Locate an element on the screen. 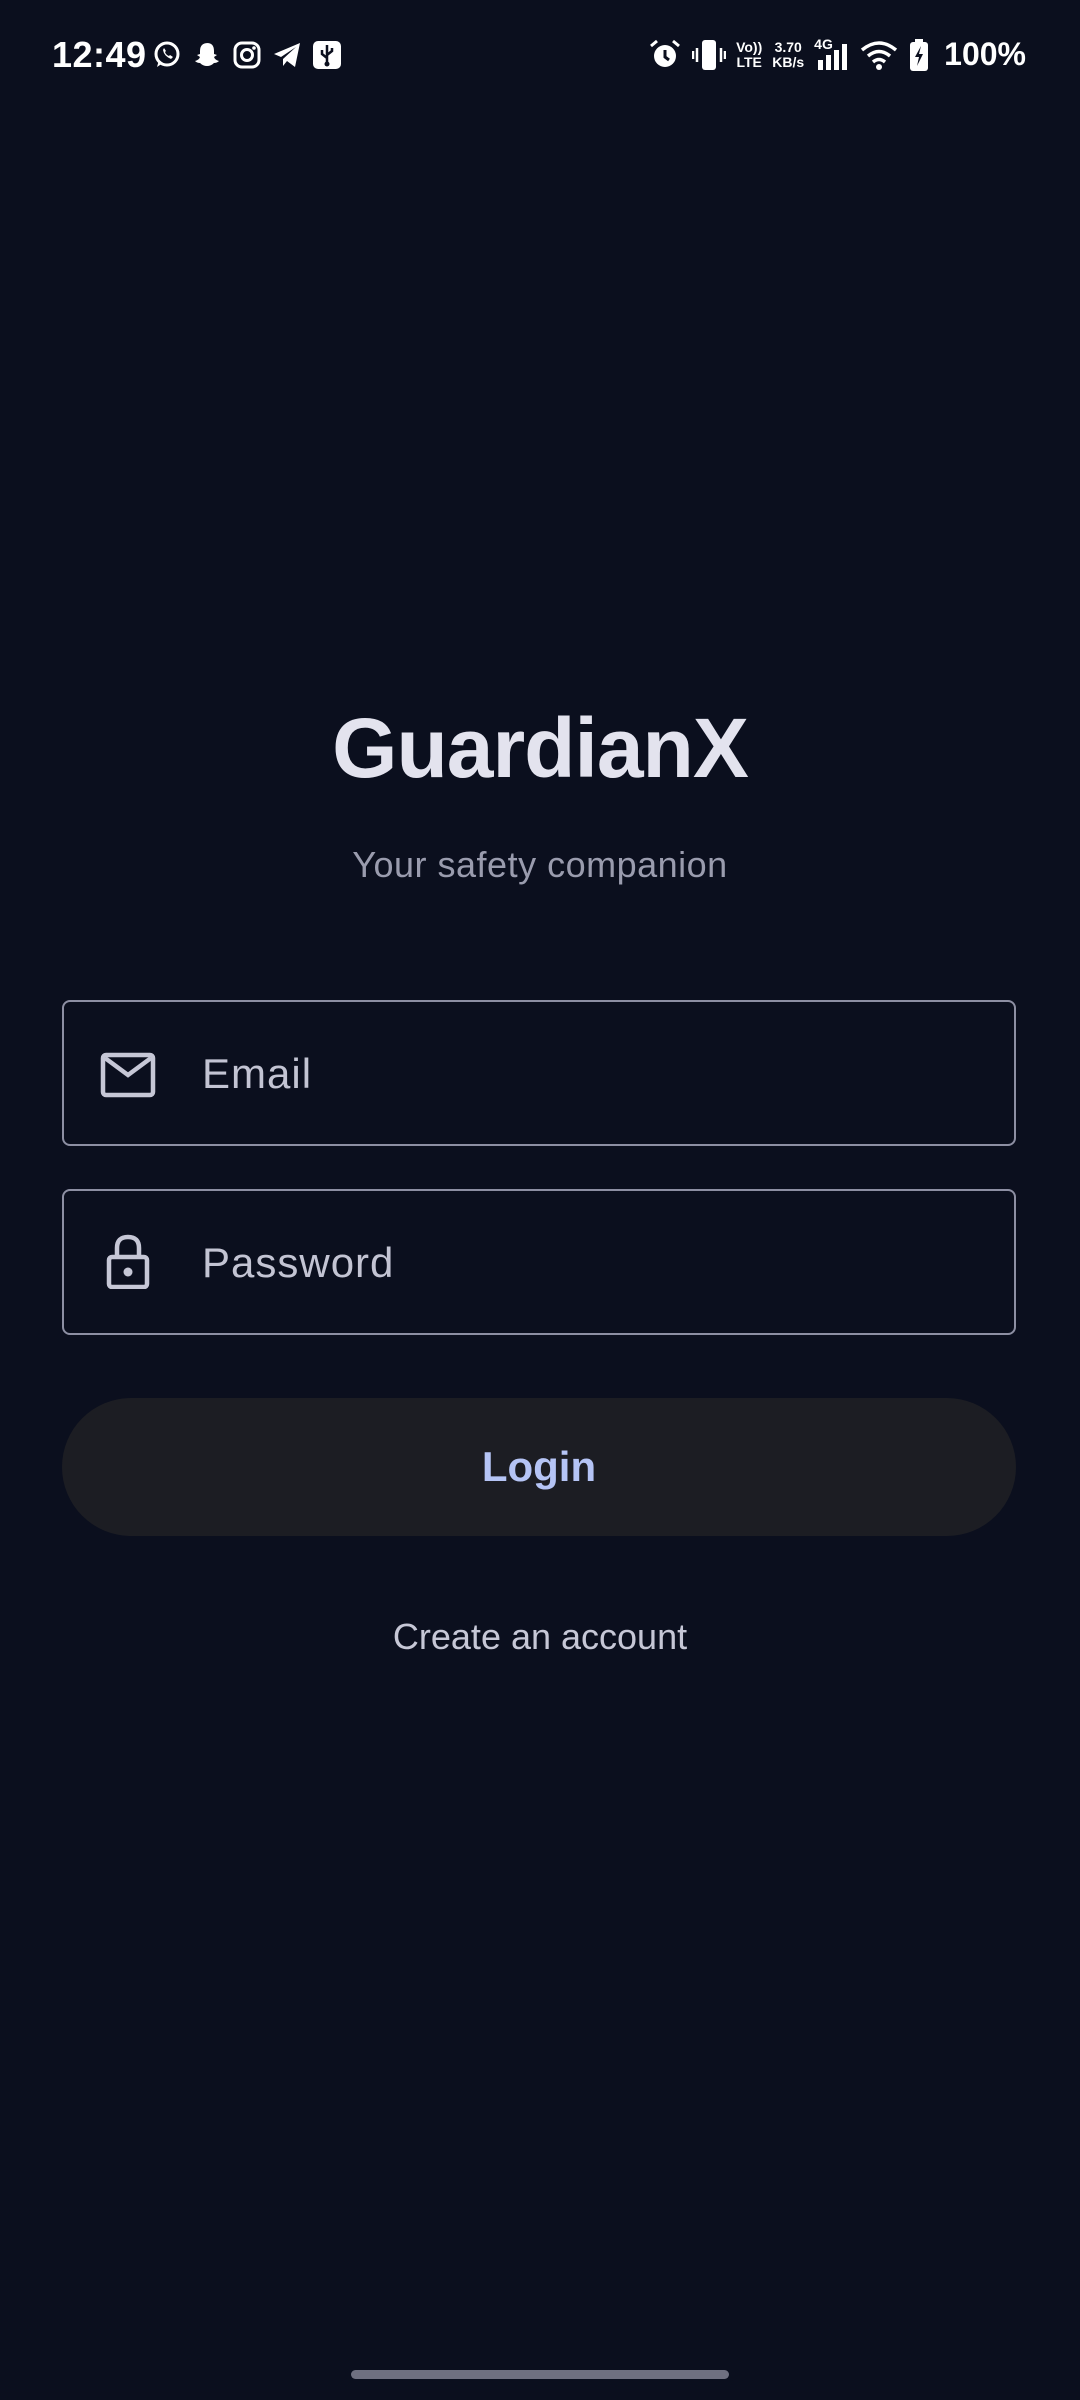 The image size is (1080, 2400). login-button-label: Login is located at coordinates (539, 1466).